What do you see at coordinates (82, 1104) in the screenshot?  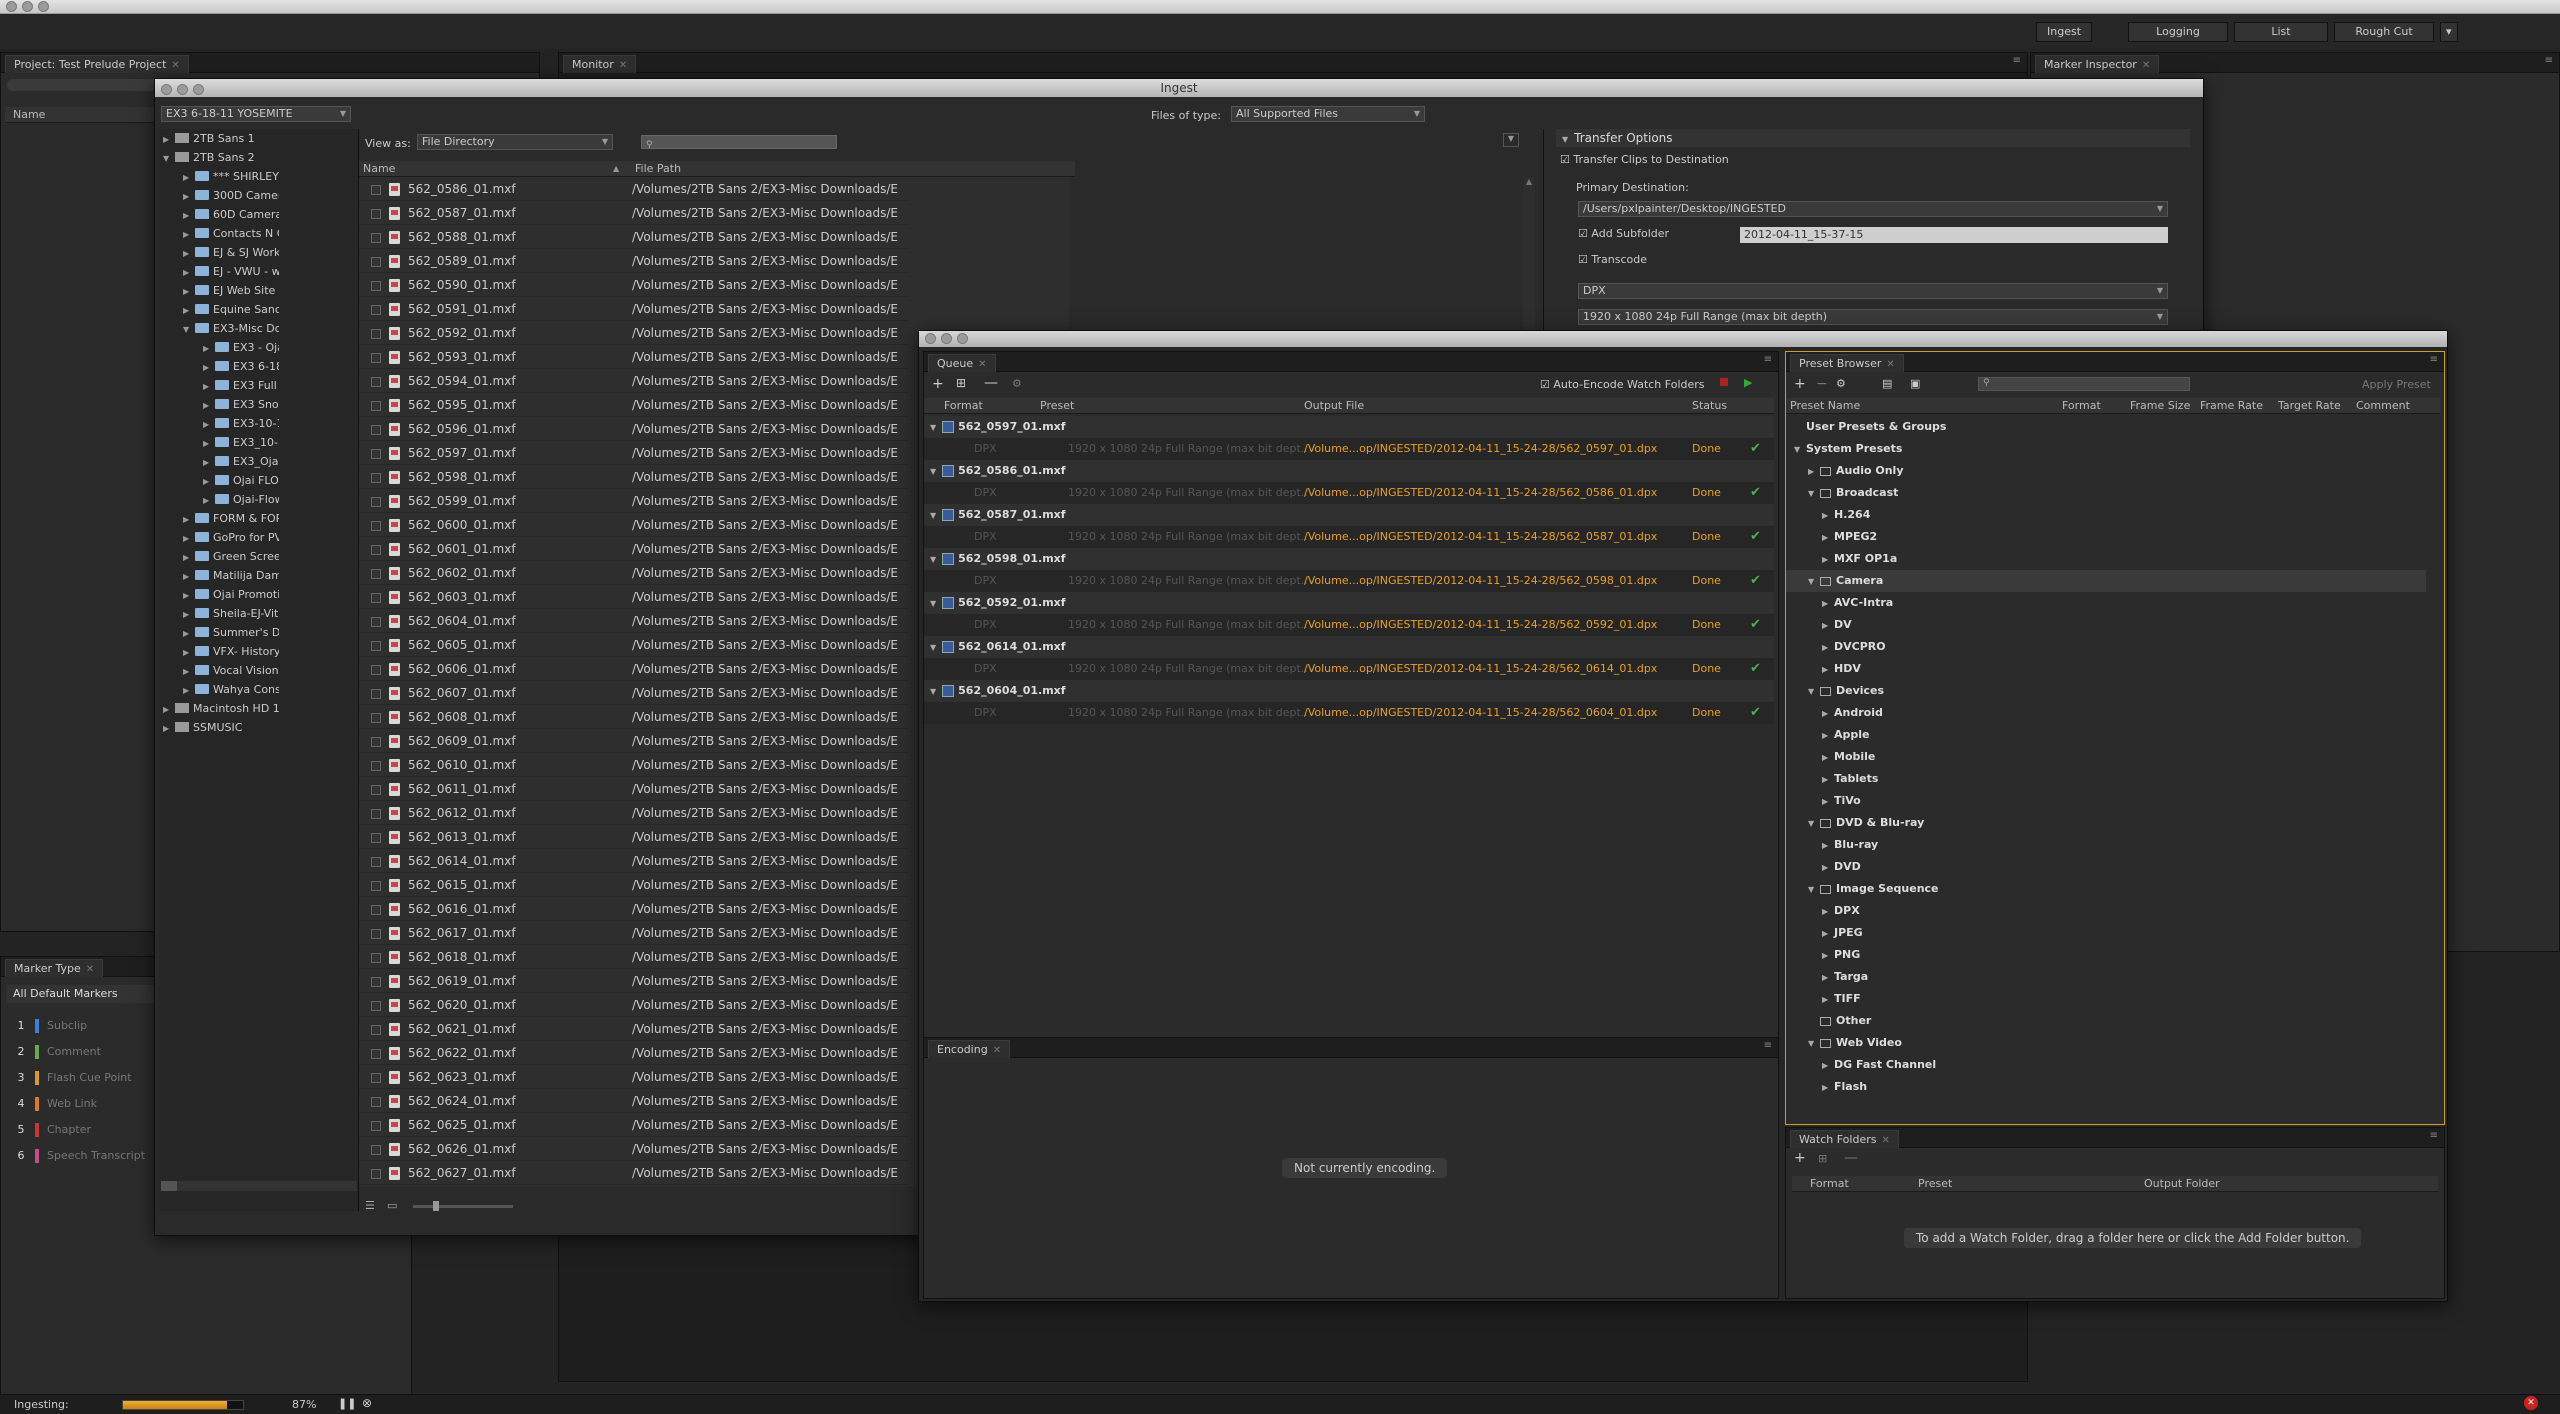 I see `marker-type-item: 4 Web Link` at bounding box center [82, 1104].